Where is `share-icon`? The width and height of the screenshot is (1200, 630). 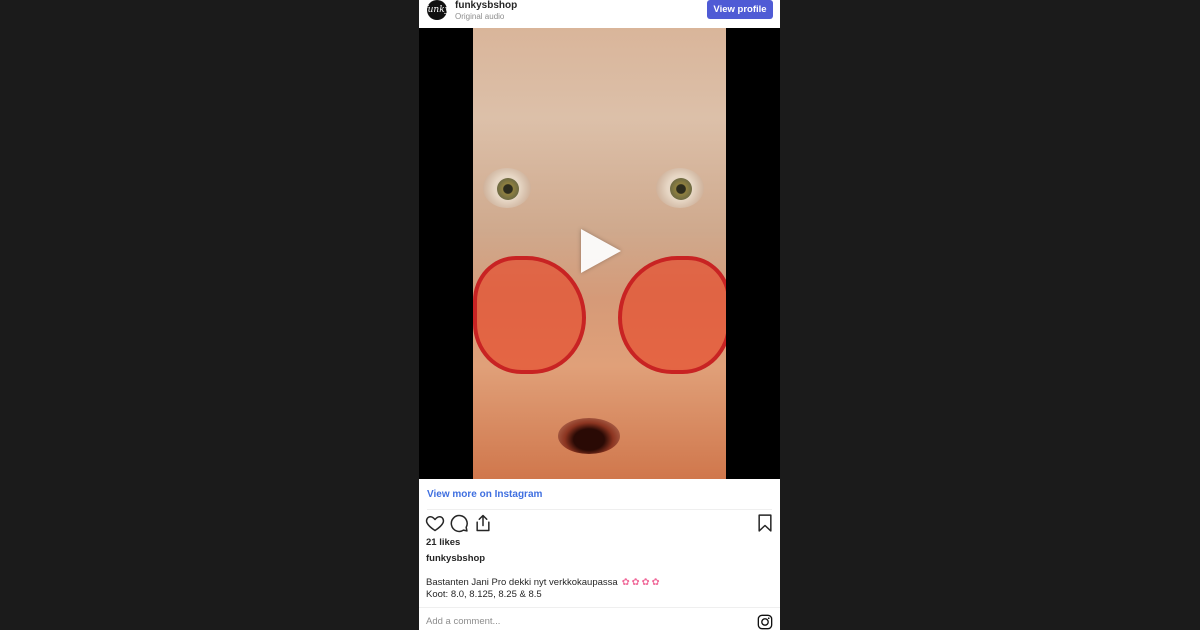 share-icon is located at coordinates (483, 523).